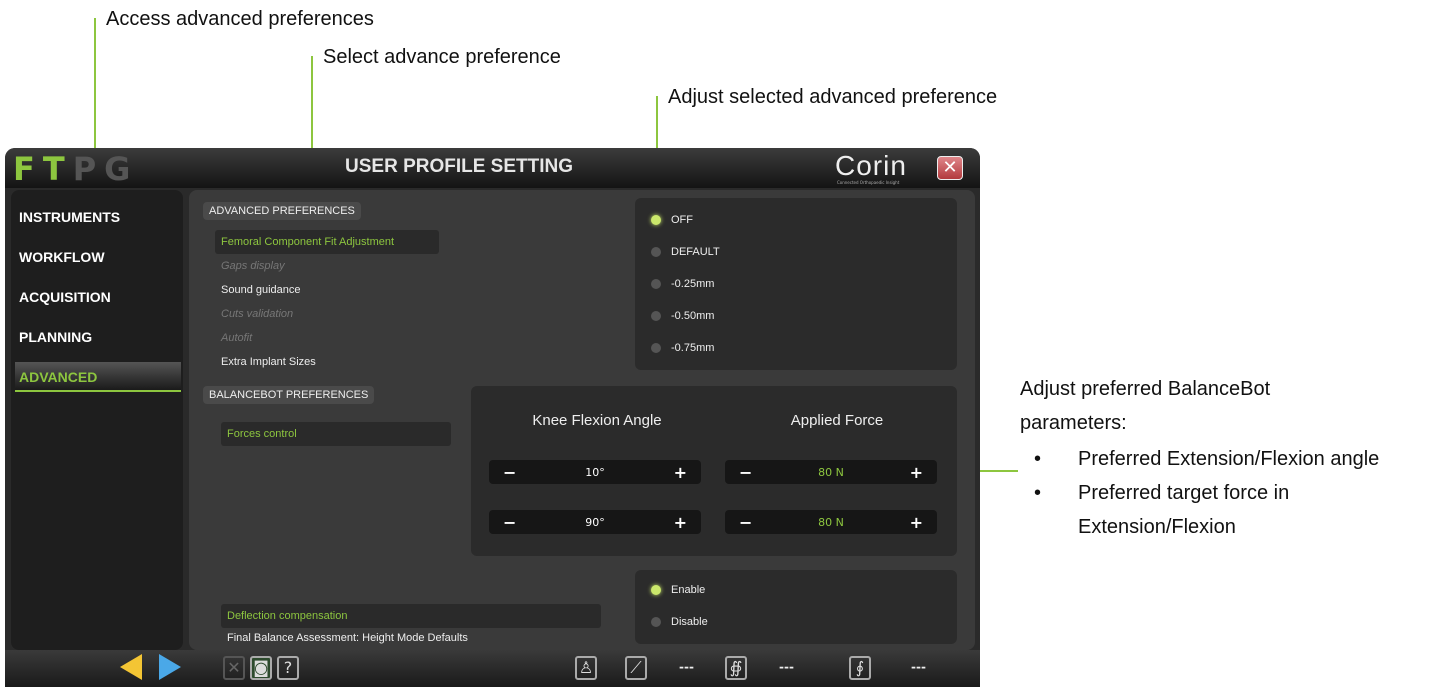 This screenshot has width=1448, height=687. What do you see at coordinates (950, 168) in the screenshot?
I see `close-button: ✕` at bounding box center [950, 168].